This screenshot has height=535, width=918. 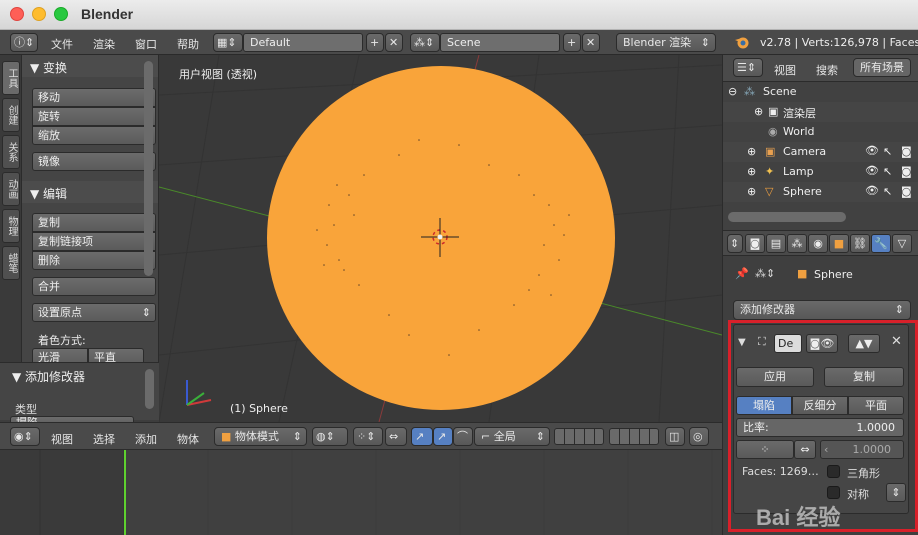 What do you see at coordinates (11, 78) in the screenshot?
I see `tab-tools: 工具` at bounding box center [11, 78].